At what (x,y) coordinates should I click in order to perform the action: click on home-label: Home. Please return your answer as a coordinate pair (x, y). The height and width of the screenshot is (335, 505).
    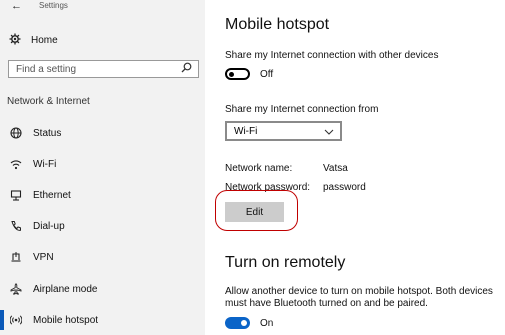
    Looking at the image, I should click on (44, 40).